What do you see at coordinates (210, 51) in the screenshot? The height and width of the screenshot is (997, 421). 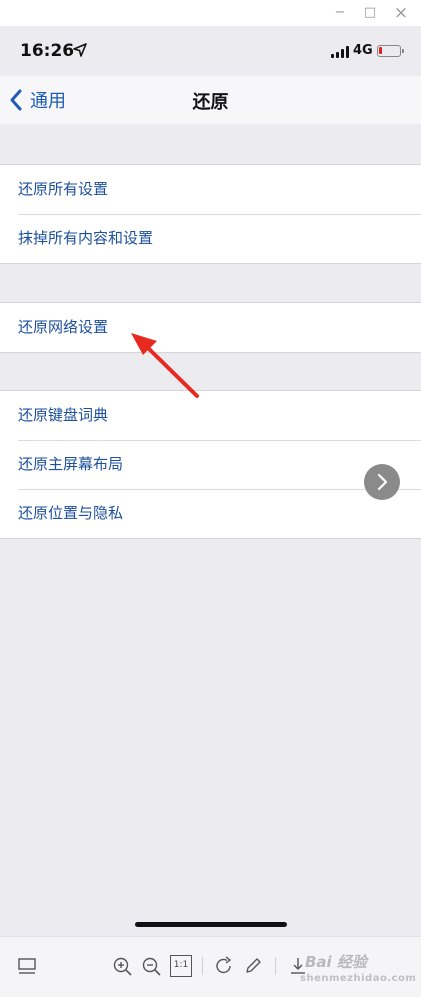 I see `status-bar: 16:26 4G` at bounding box center [210, 51].